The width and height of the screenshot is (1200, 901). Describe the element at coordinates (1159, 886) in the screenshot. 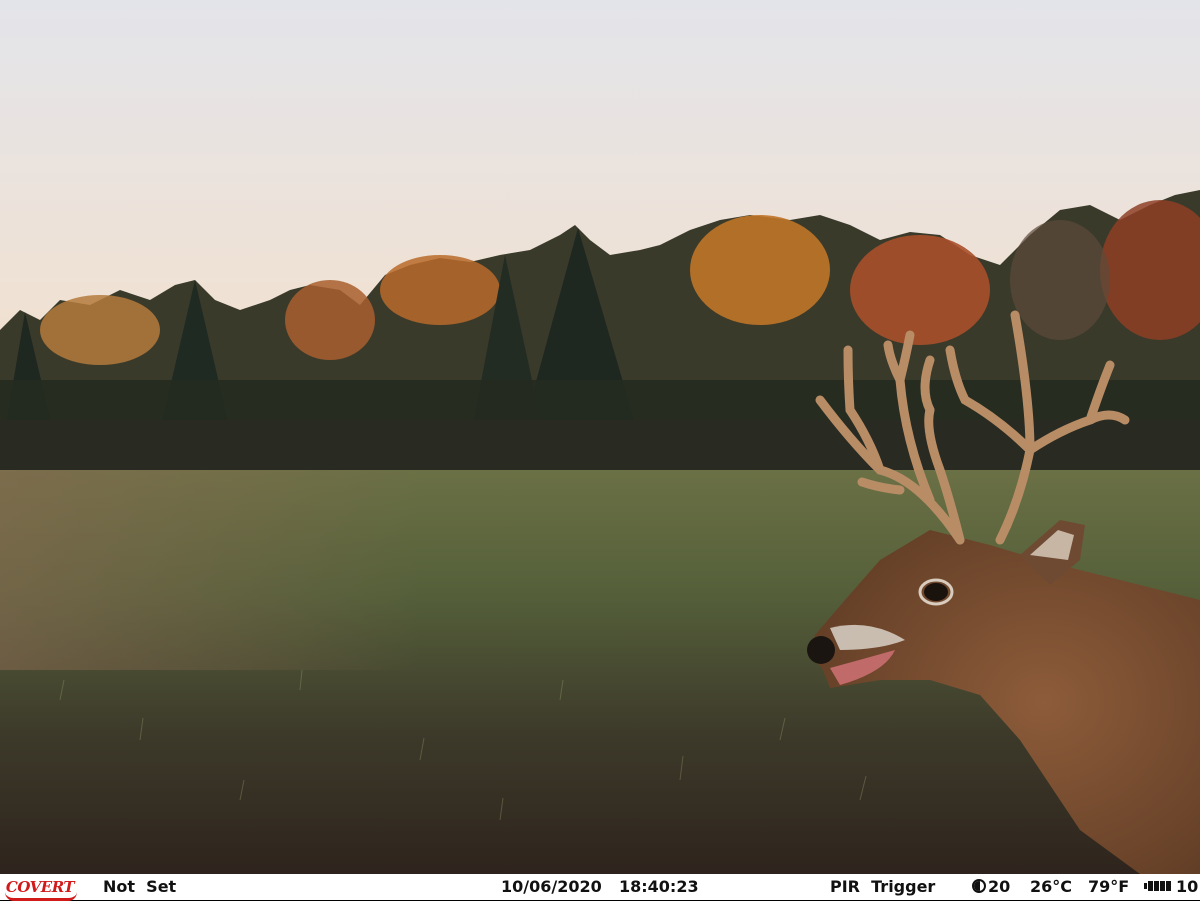

I see `battery-icon` at that location.